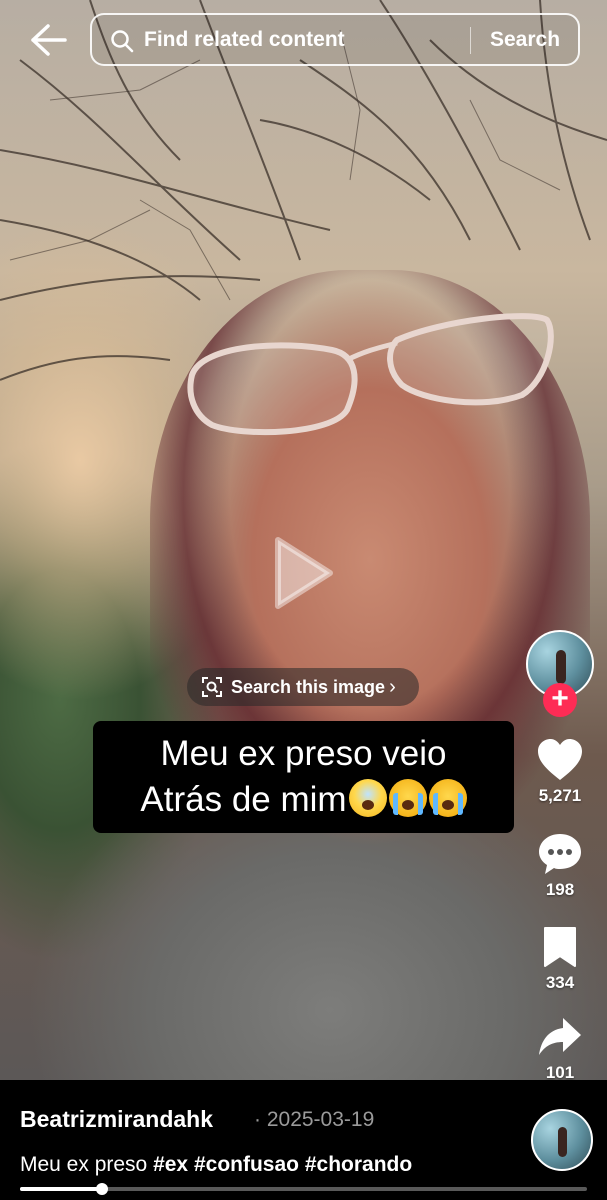 The height and width of the screenshot is (1200, 607). What do you see at coordinates (367, 798) in the screenshot?
I see `scream-emoji-icon` at bounding box center [367, 798].